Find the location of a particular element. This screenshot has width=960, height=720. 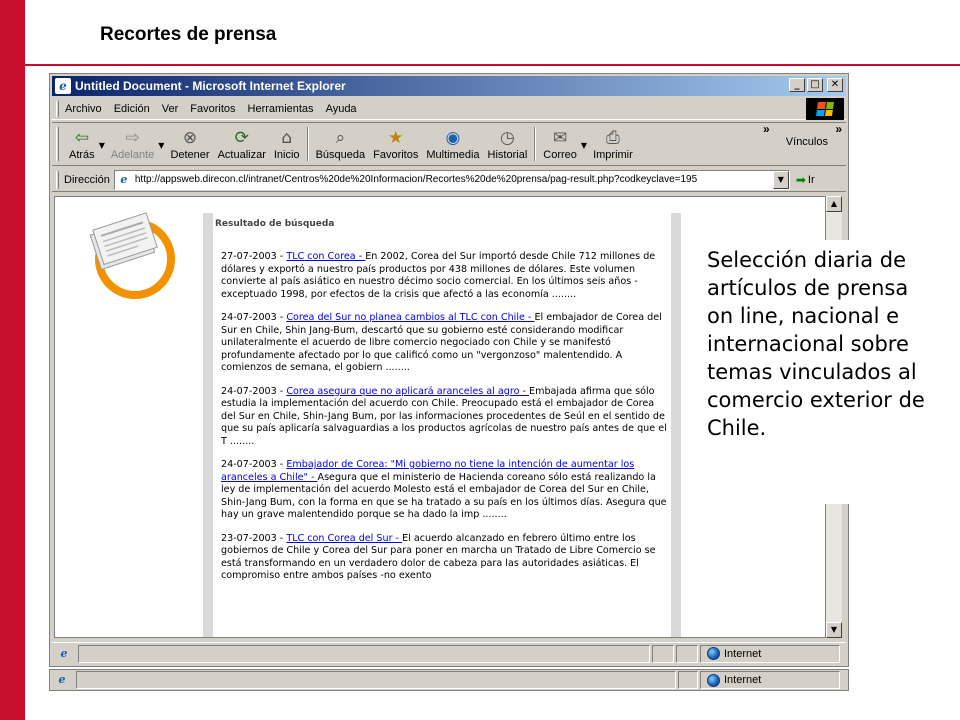

search-label: Búsqueda is located at coordinates (340, 155).